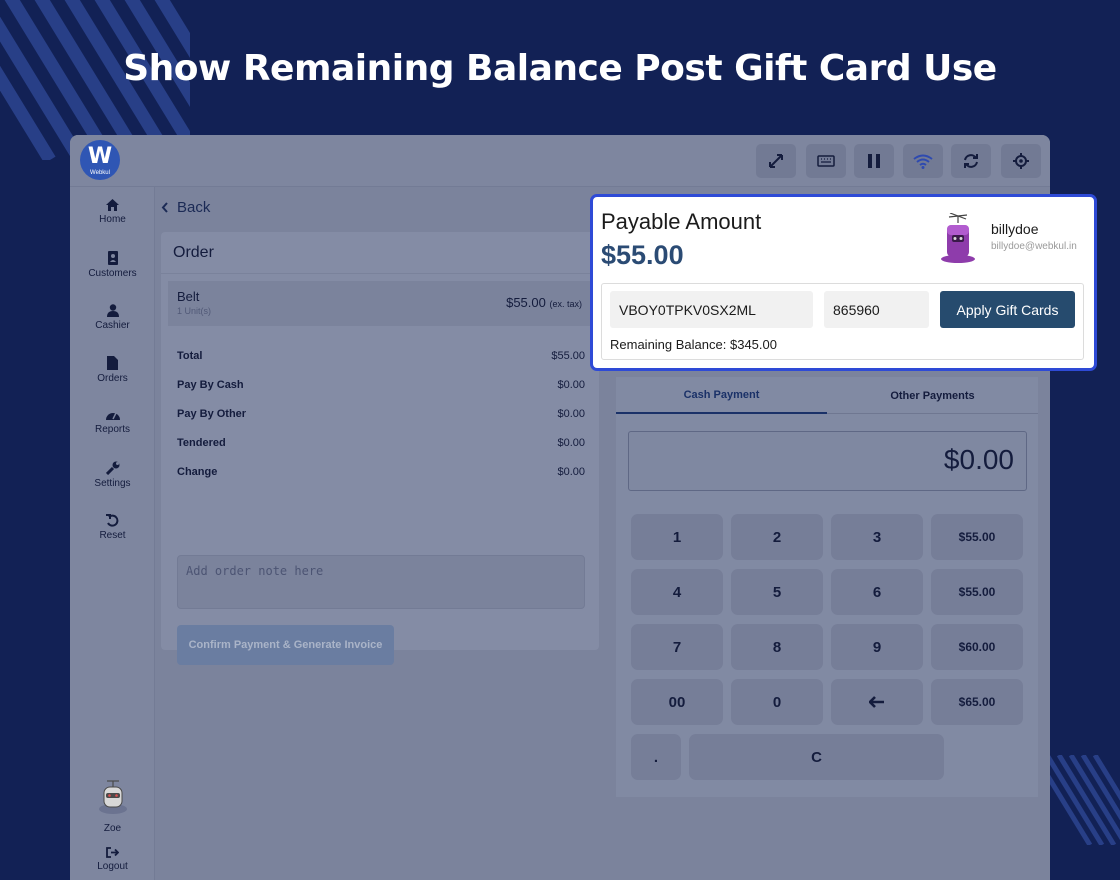 This screenshot has height=880, width=1120. What do you see at coordinates (194, 207) in the screenshot?
I see `back-label: Back` at bounding box center [194, 207].